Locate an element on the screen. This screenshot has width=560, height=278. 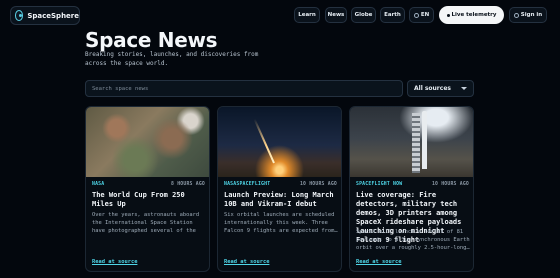
sign-in-button: Sign in is located at coordinates (528, 15).